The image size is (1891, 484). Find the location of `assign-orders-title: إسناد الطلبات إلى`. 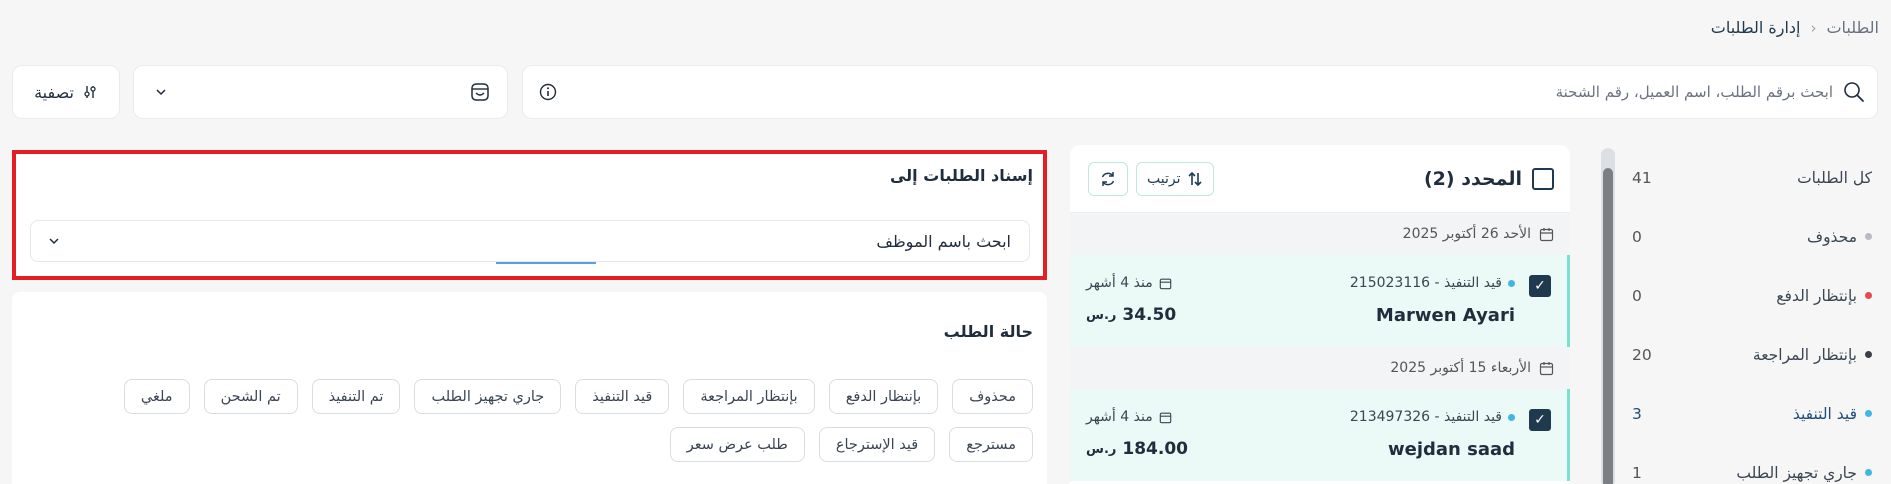

assign-orders-title: إسناد الطلبات إلى is located at coordinates (961, 175).